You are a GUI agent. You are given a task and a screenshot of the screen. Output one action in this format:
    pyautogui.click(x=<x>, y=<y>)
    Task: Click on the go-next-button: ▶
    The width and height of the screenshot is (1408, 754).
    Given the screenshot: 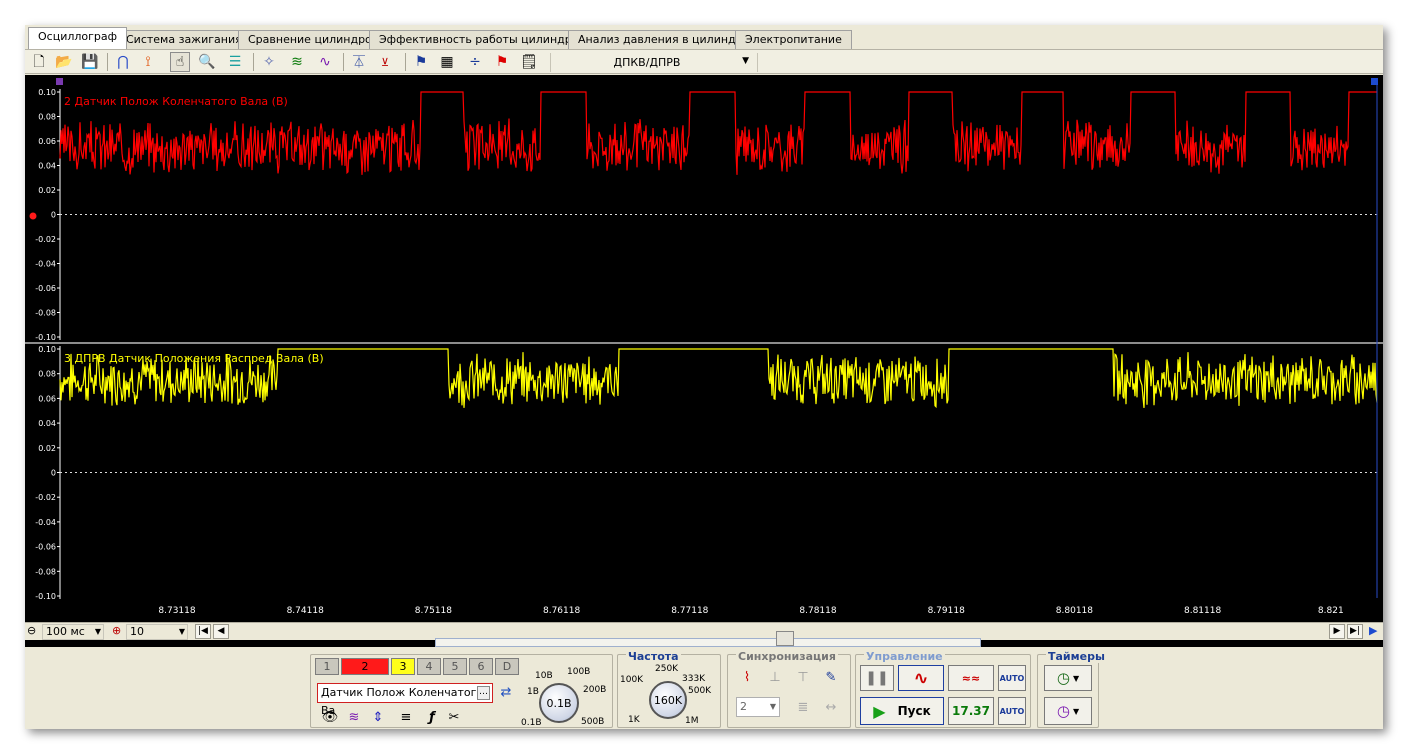 What is the action you would take?
    pyautogui.click(x=1337, y=631)
    